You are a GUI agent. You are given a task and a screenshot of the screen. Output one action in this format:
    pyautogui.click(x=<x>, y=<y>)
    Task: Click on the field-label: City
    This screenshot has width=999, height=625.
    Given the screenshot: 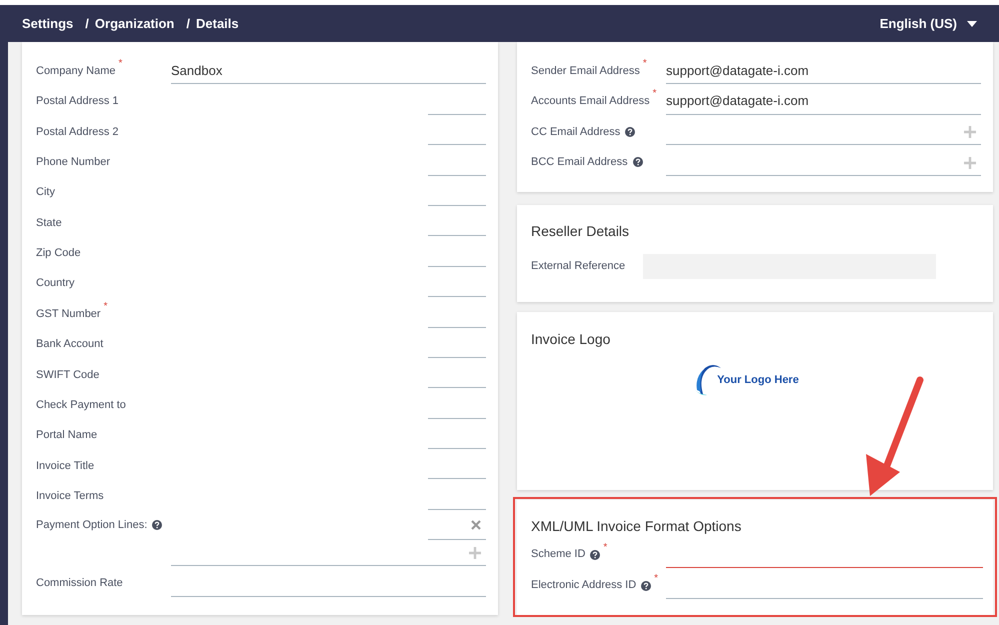 What is the action you would take?
    pyautogui.click(x=45, y=192)
    